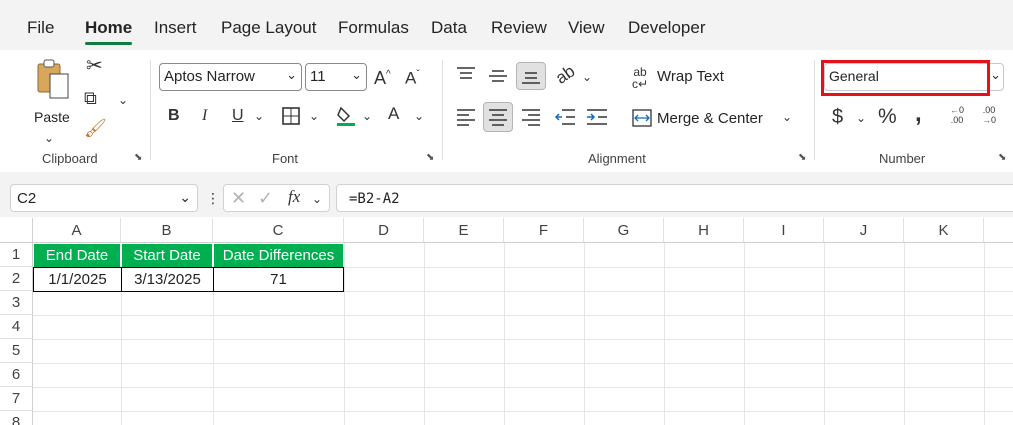 The width and height of the screenshot is (1013, 425). I want to click on row-header-1: 1, so click(16, 255).